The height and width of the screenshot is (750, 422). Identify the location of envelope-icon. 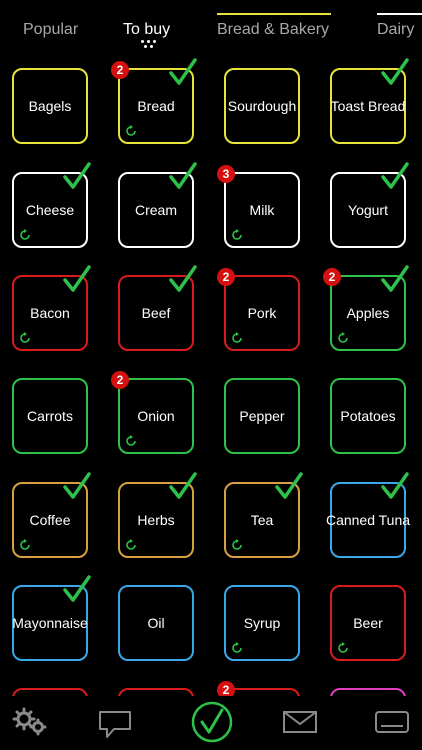
(300, 722).